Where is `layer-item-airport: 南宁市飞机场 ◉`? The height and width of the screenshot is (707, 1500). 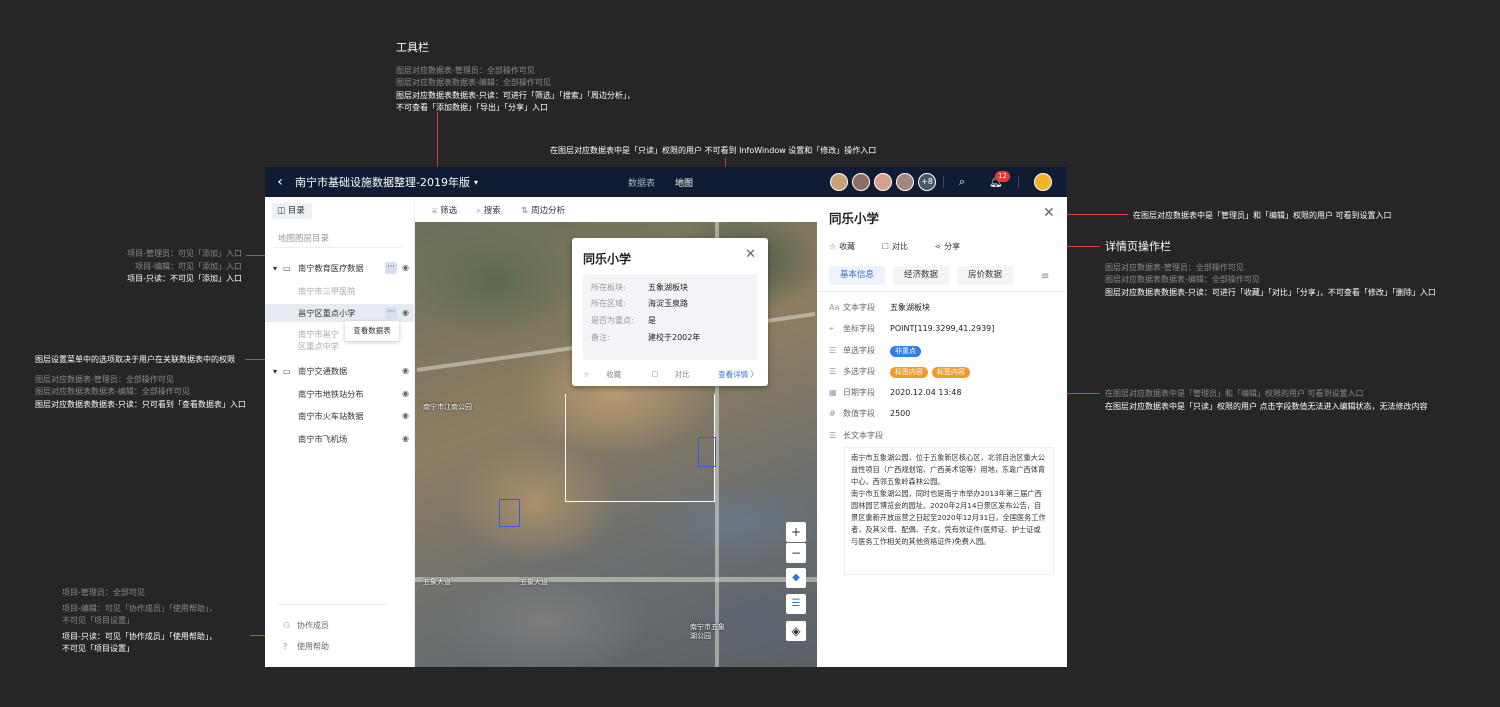
layer-item-airport: 南宁市飞机场 ◉ is located at coordinates (339, 439).